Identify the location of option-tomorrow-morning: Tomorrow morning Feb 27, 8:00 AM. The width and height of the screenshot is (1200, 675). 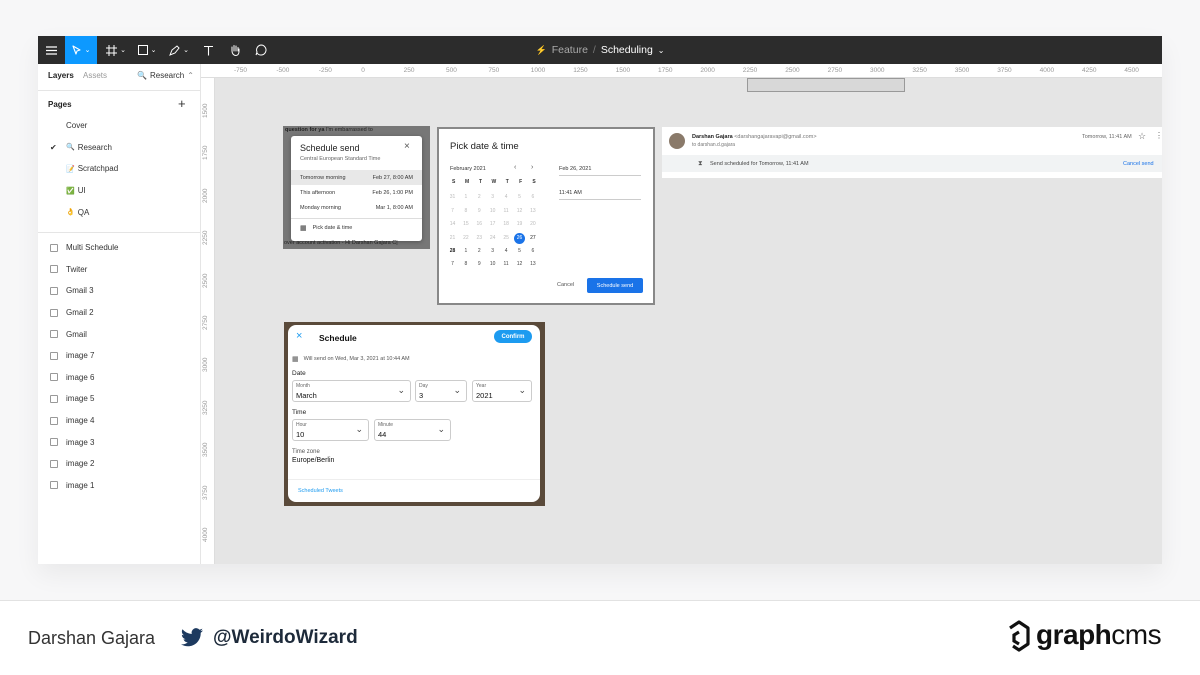
(356, 177).